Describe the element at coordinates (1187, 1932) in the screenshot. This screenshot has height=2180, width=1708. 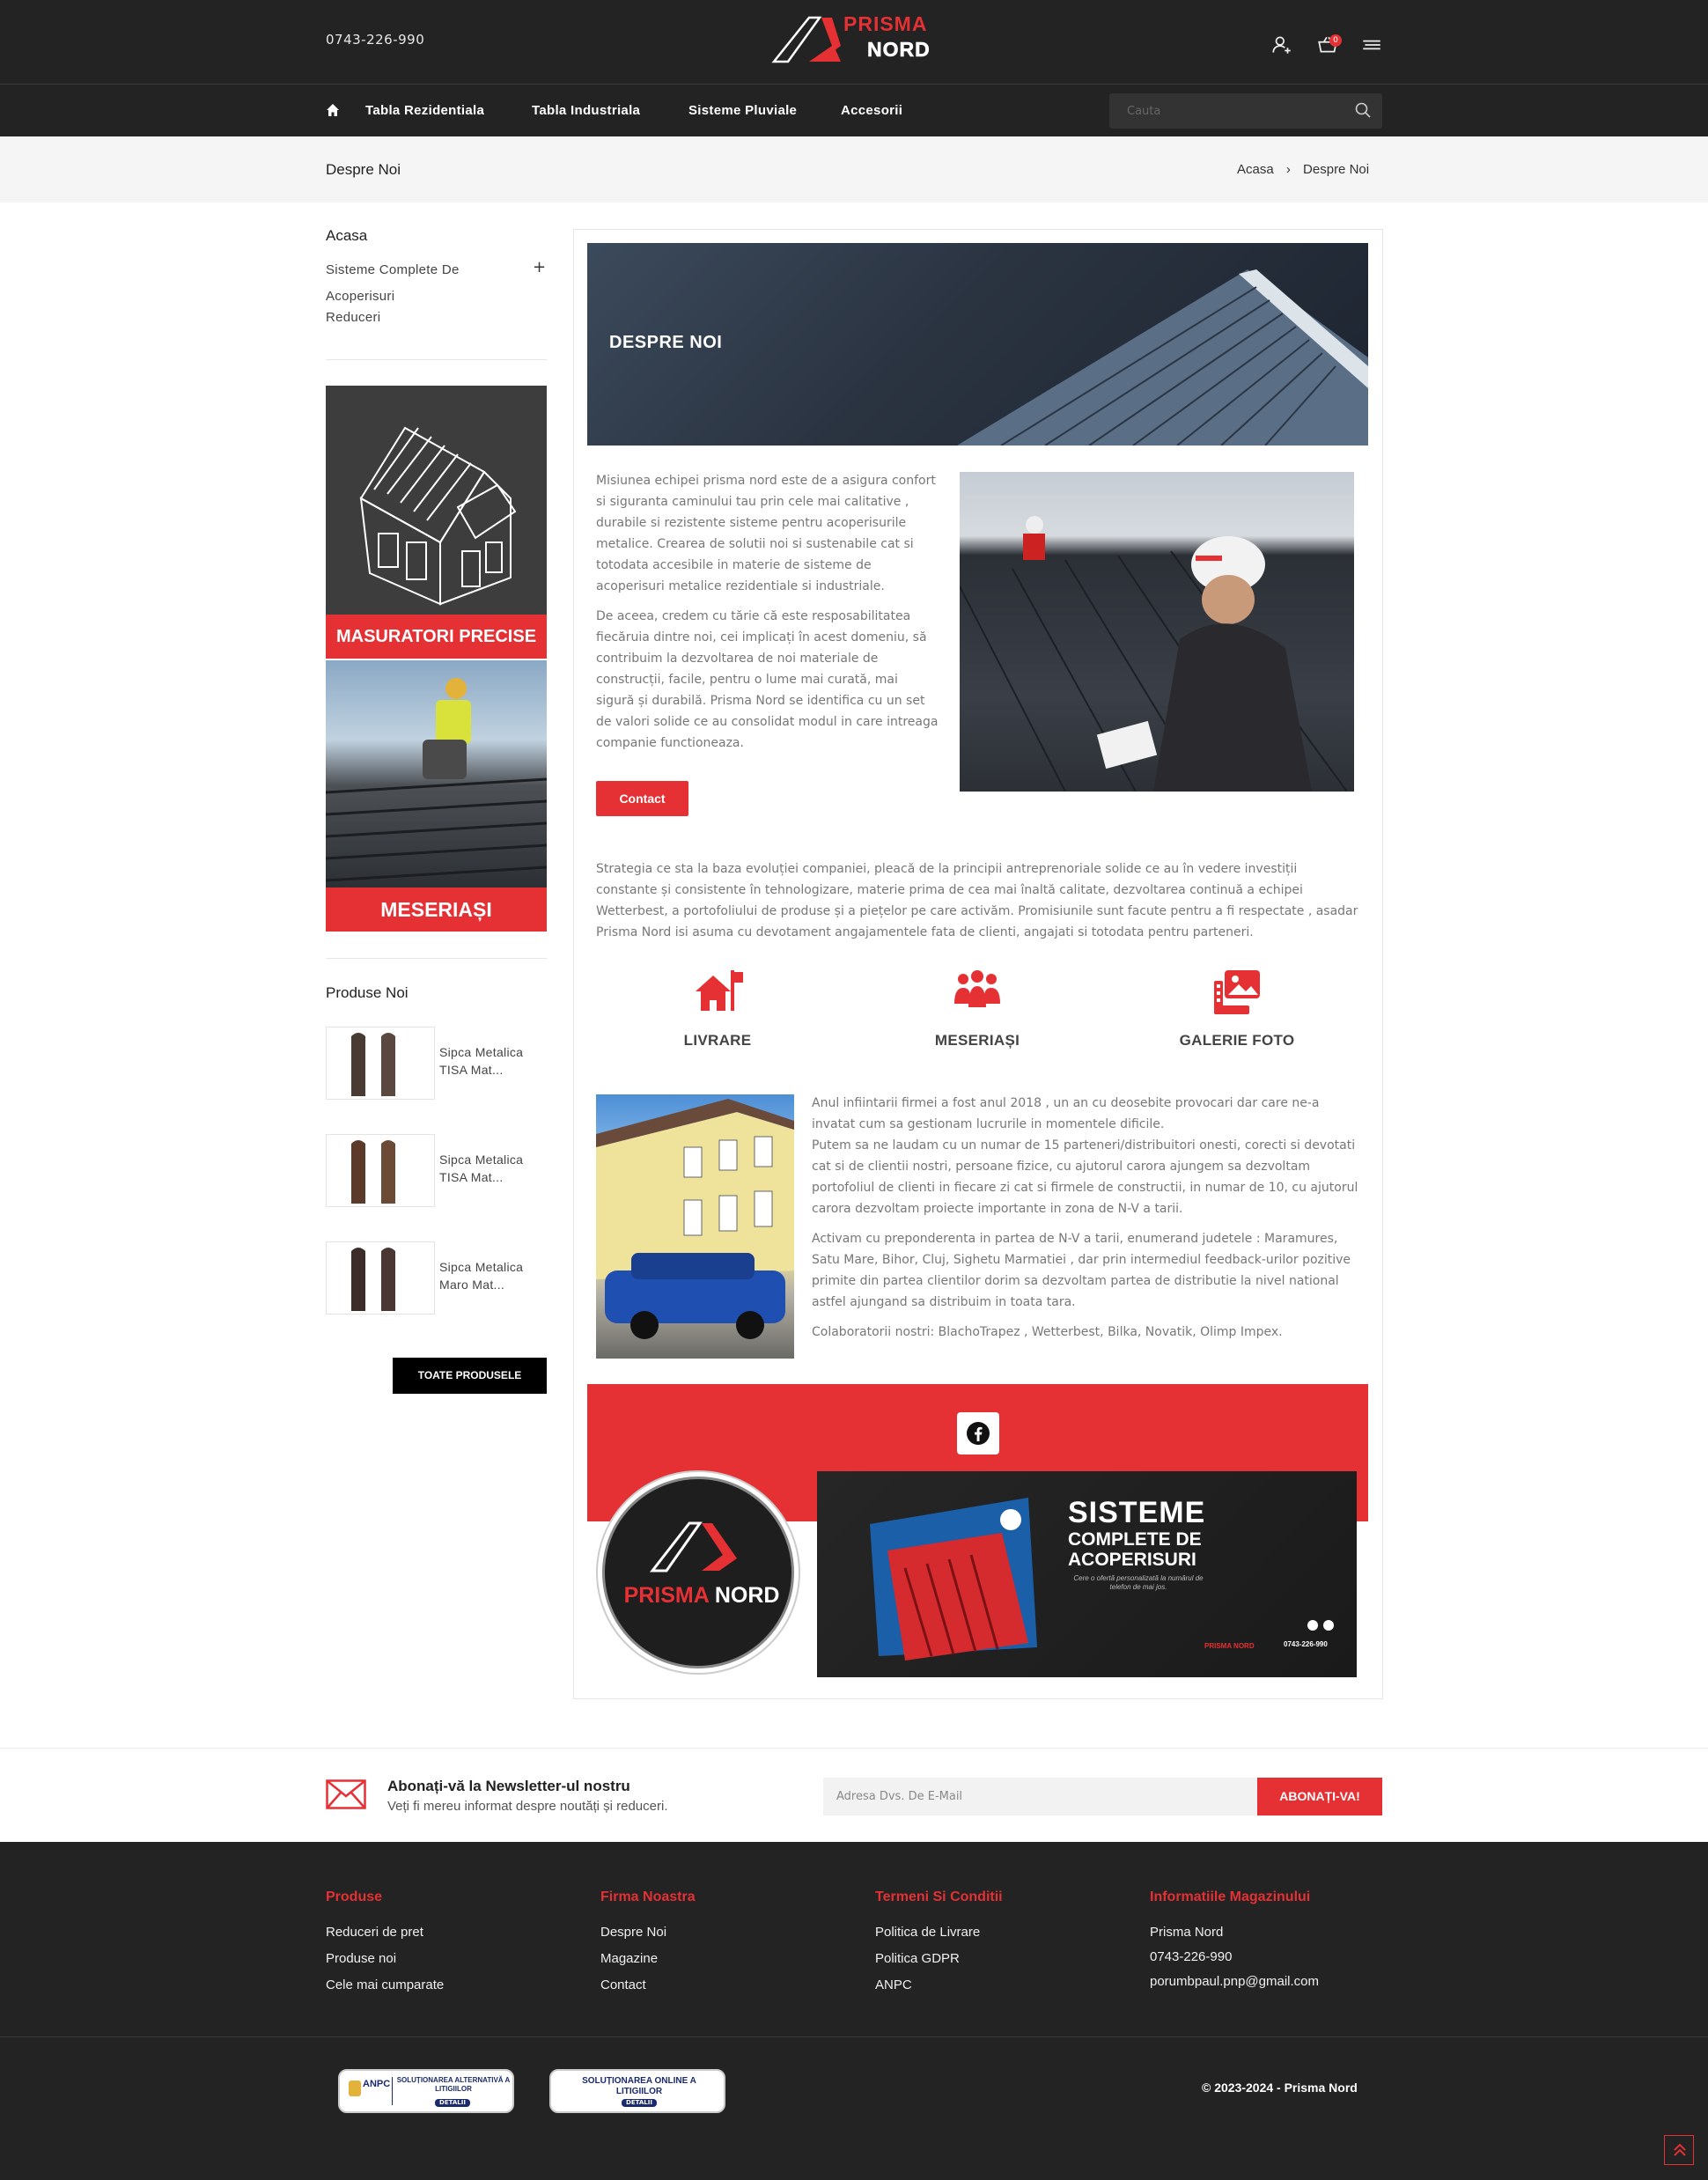
I see `footer-store-name: Prisma Nord` at that location.